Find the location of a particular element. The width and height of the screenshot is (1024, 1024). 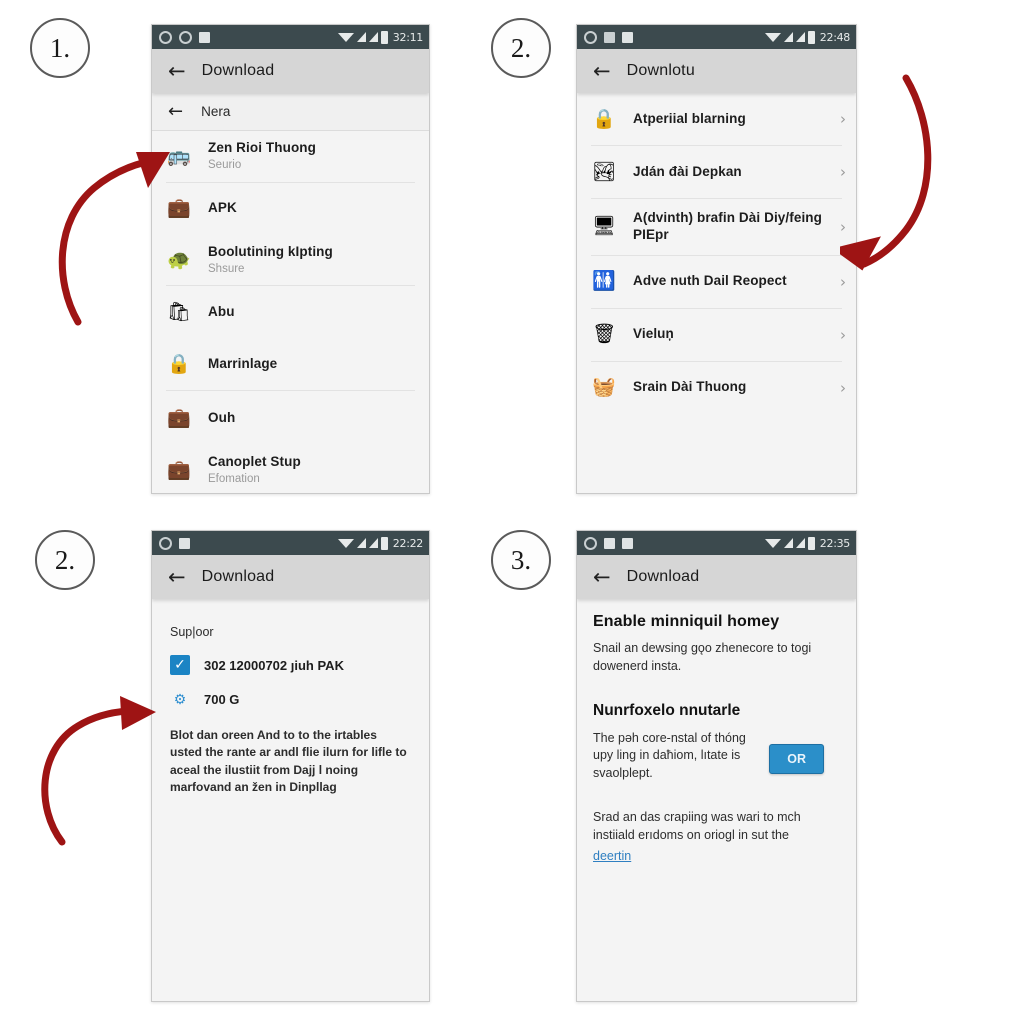

list-item: 🗑 Vieluņ › is located at coordinates (716, 335).